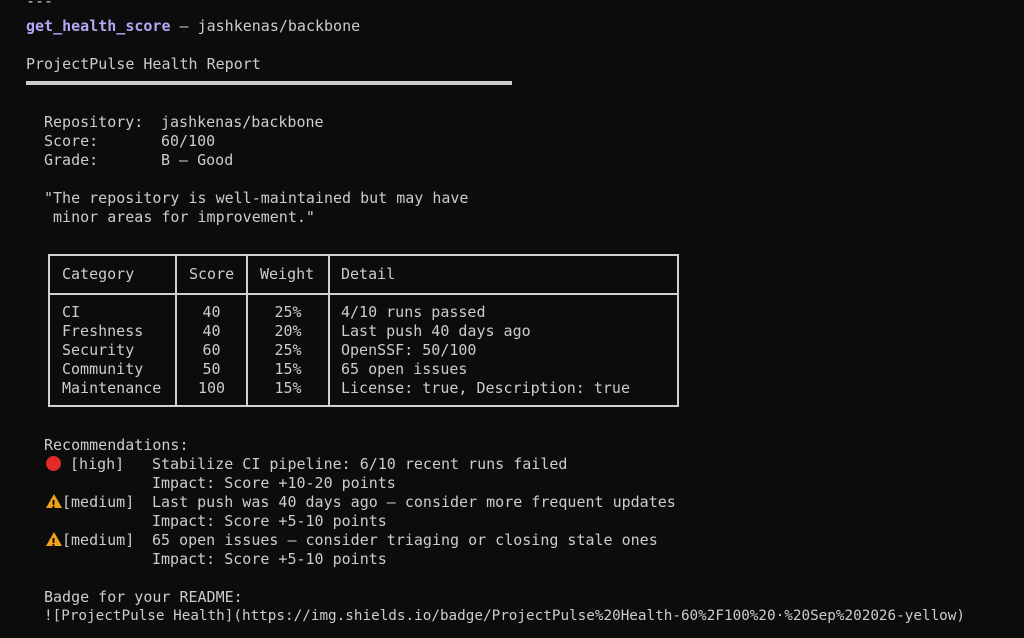 The width and height of the screenshot is (1024, 638). What do you see at coordinates (112, 388) in the screenshot?
I see `table-cell-category: Maintenance` at bounding box center [112, 388].